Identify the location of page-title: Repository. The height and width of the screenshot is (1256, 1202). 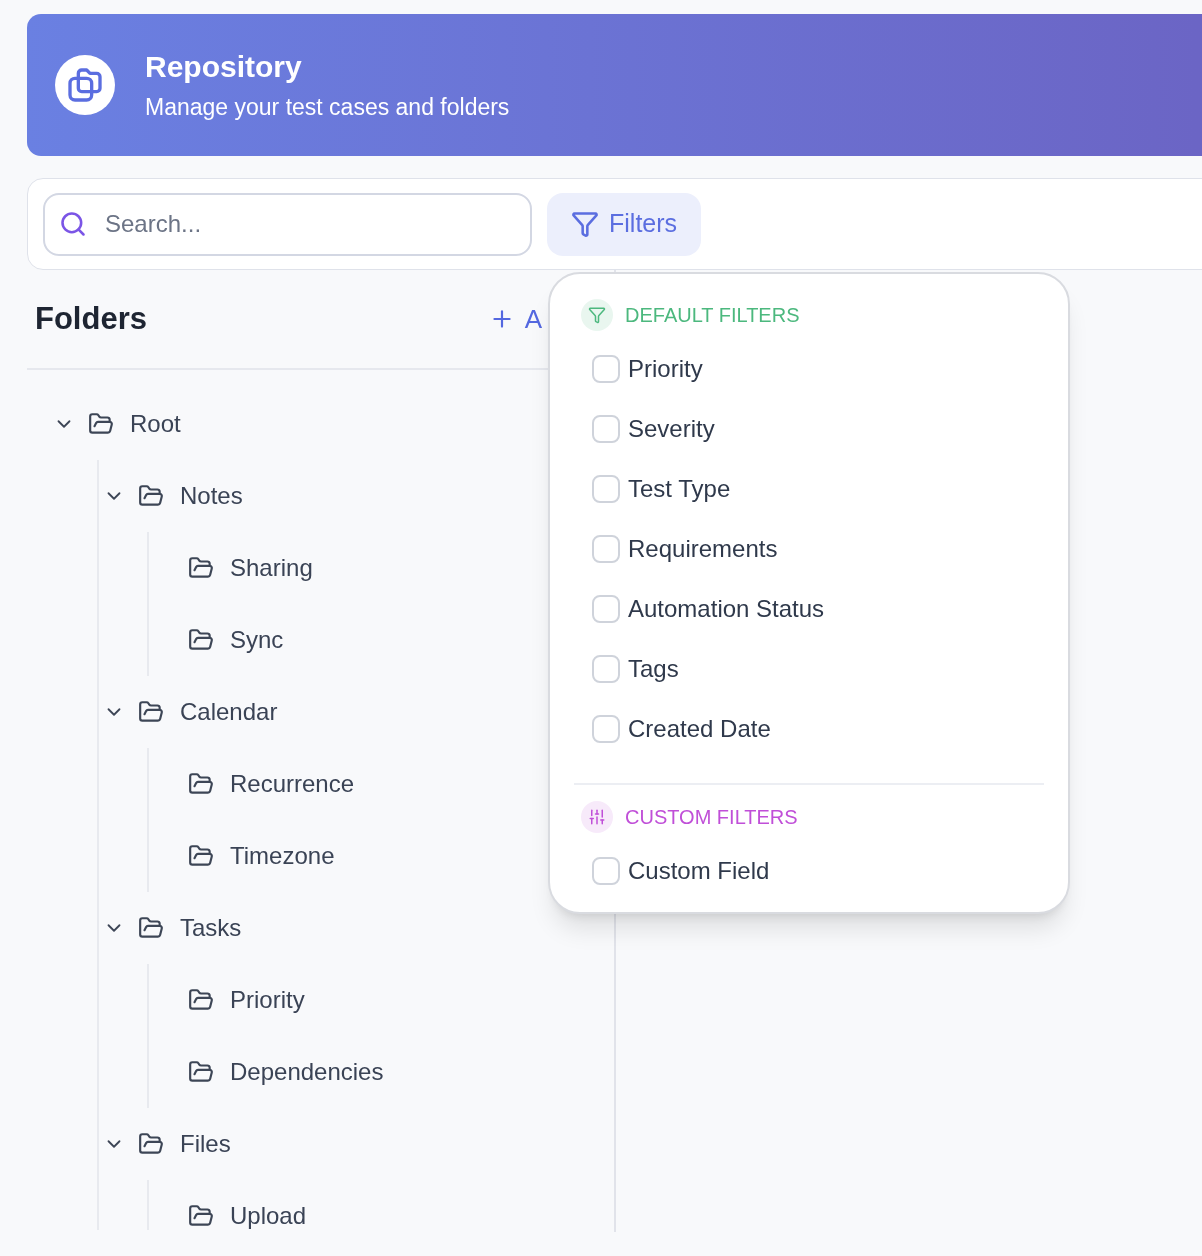
(224, 66).